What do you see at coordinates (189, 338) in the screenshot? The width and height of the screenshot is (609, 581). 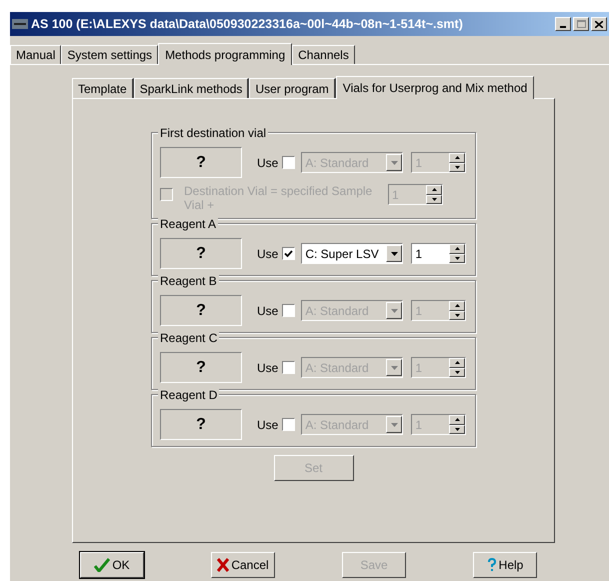 I see `group-title: Reagent C` at bounding box center [189, 338].